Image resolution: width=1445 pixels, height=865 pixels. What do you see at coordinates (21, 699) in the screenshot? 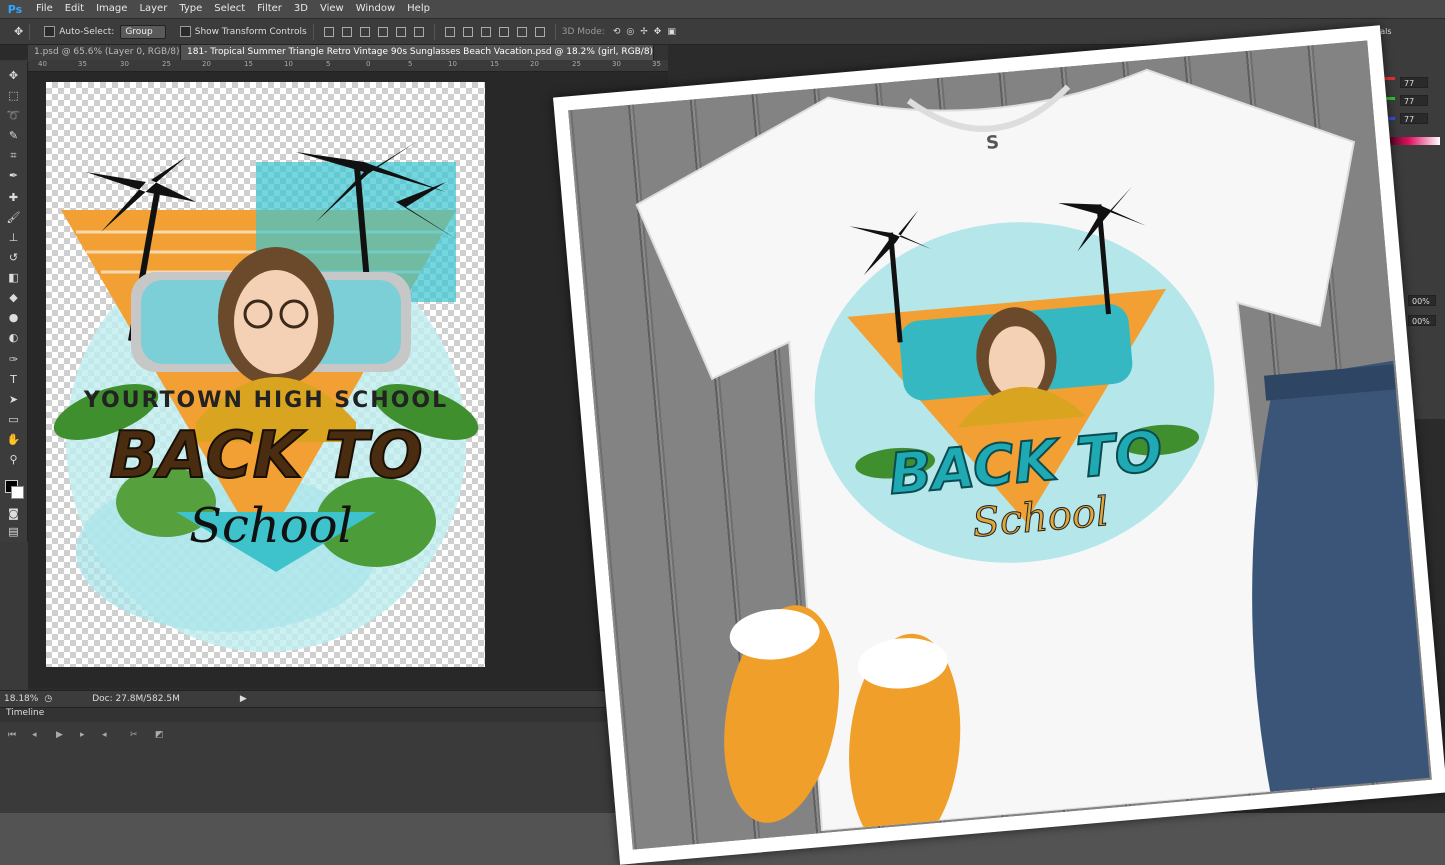
I see `zoom-level: 18.18%` at bounding box center [21, 699].